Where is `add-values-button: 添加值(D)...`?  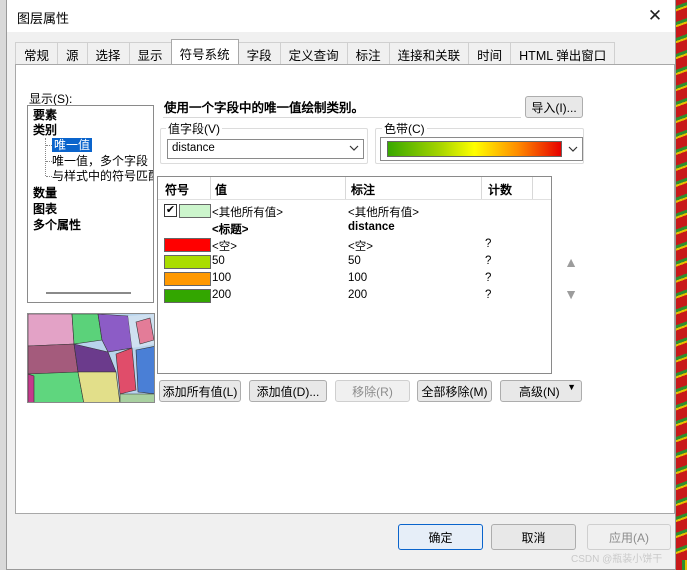
add-values-button: 添加值(D)... is located at coordinates (288, 391).